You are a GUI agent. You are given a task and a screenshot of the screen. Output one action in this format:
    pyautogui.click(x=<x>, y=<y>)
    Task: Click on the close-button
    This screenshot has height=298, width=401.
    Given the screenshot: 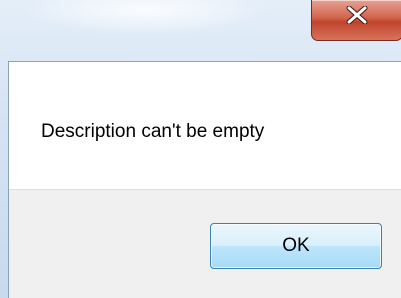 What is the action you would take?
    pyautogui.click(x=356, y=20)
    